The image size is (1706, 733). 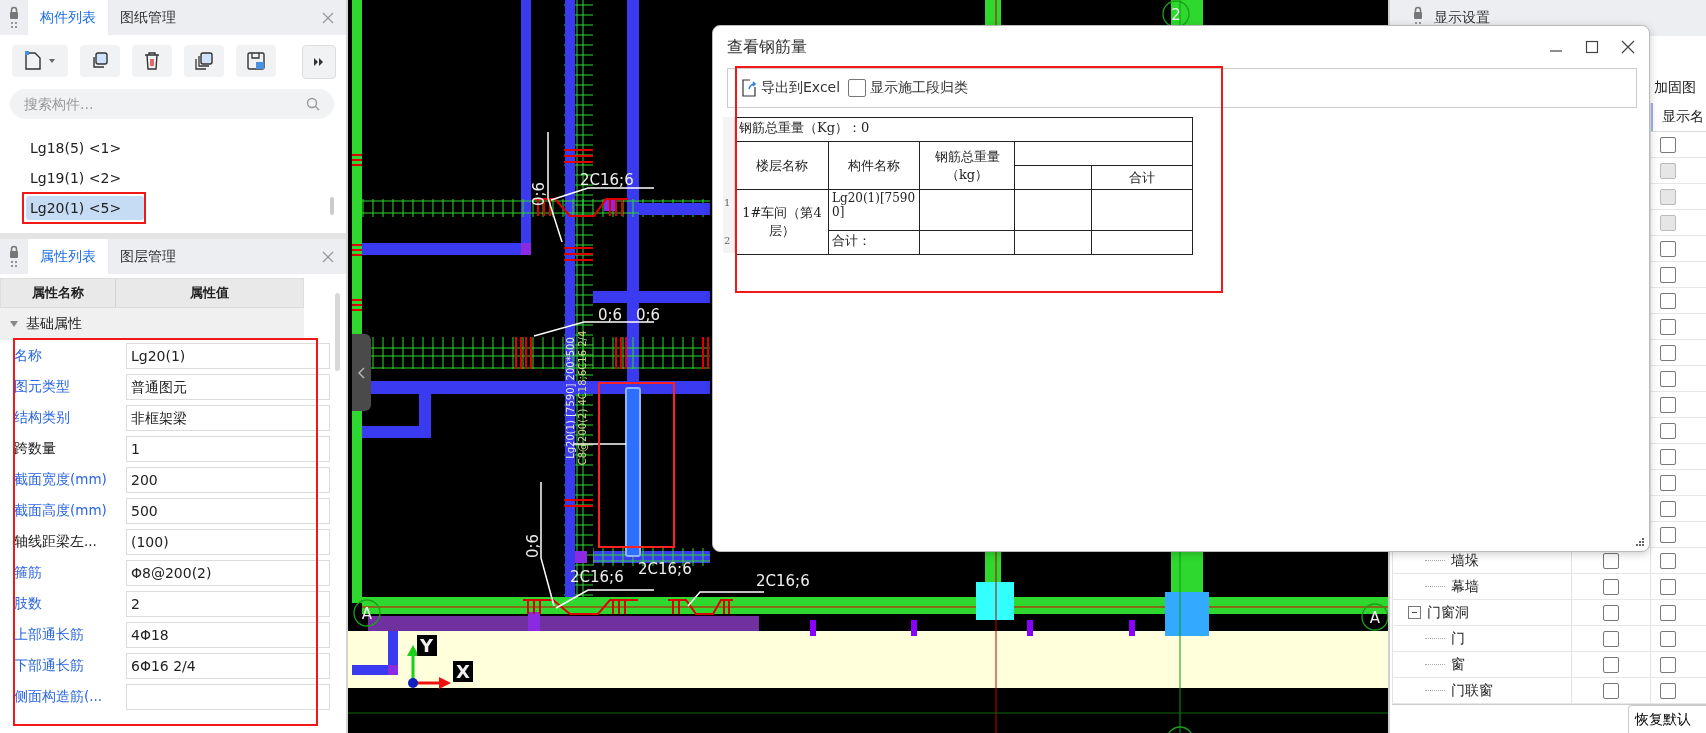 What do you see at coordinates (791, 88) in the screenshot?
I see `export-button: 导出到Excel` at bounding box center [791, 88].